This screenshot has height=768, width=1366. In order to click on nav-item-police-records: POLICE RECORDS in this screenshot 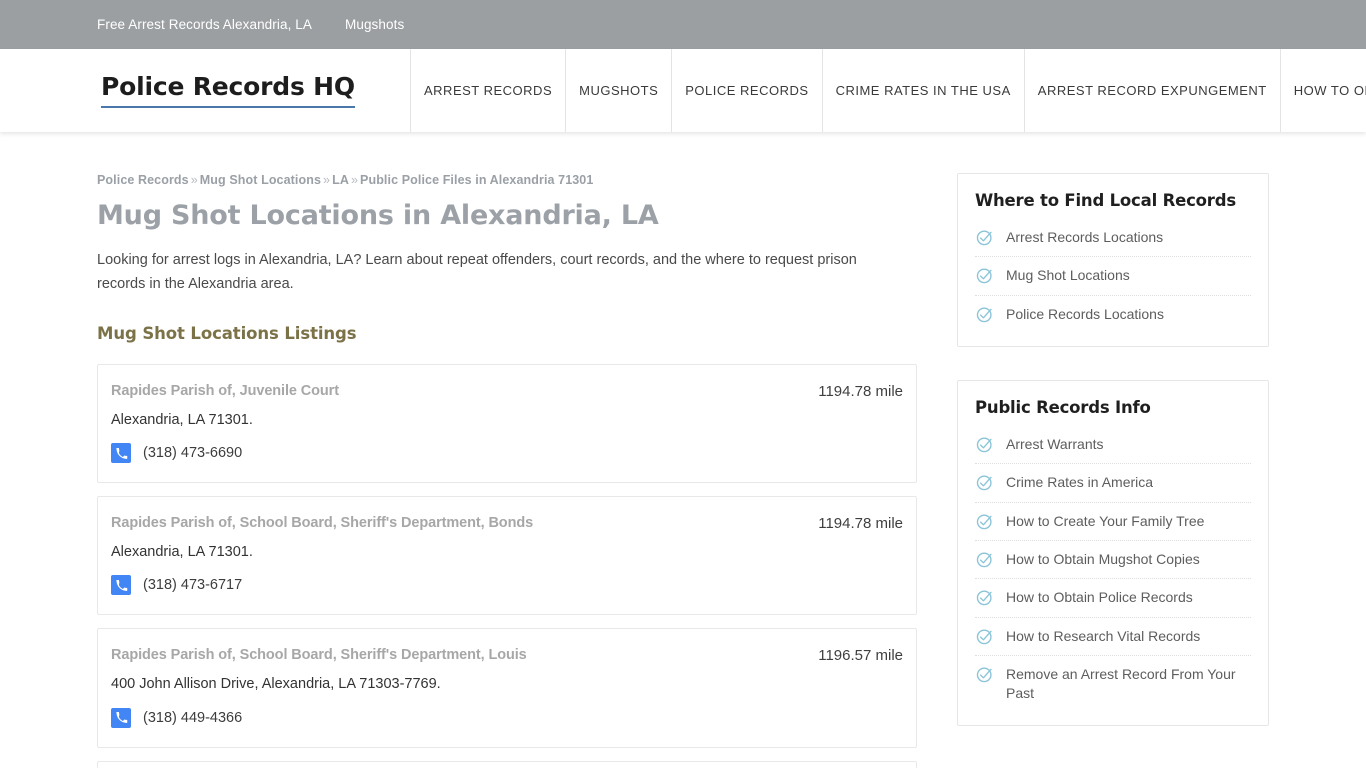, I will do `click(746, 90)`.